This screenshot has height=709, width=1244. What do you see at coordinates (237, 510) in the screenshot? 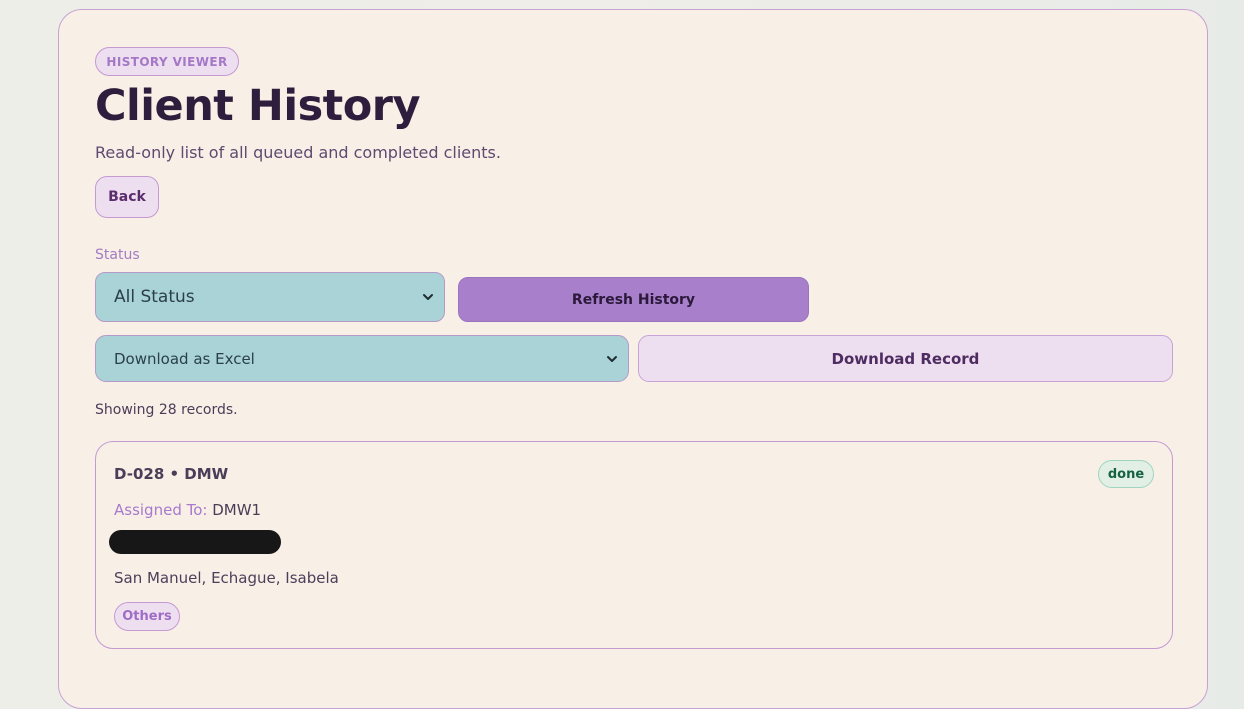
I see `assigned-to-value: DMW1` at bounding box center [237, 510].